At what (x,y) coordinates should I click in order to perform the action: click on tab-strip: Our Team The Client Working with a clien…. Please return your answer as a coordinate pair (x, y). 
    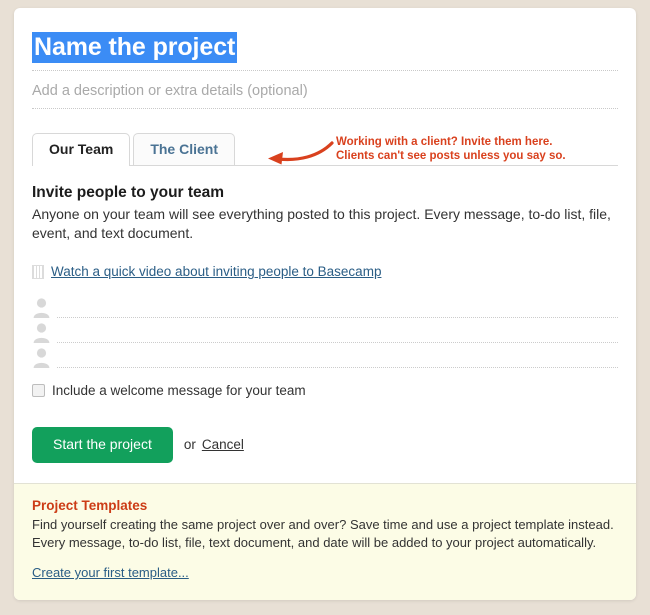
    Looking at the image, I should click on (325, 149).